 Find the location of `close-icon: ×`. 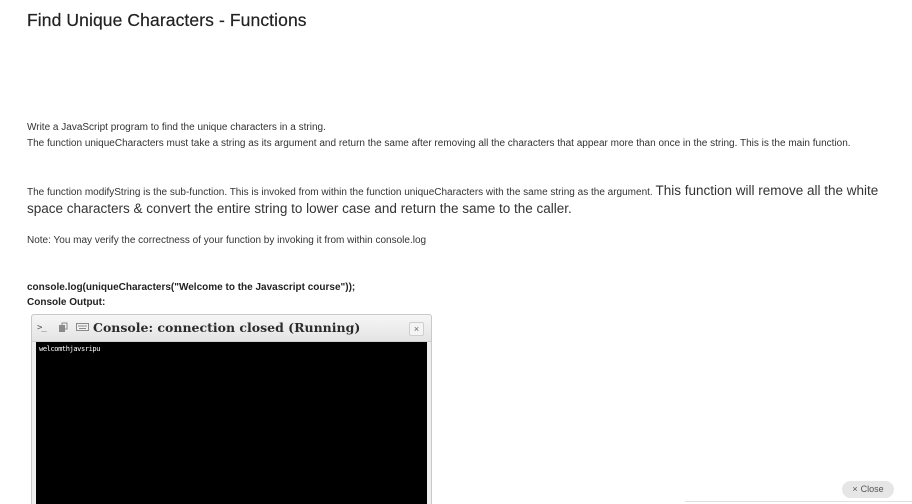

close-icon: × is located at coordinates (855, 489).